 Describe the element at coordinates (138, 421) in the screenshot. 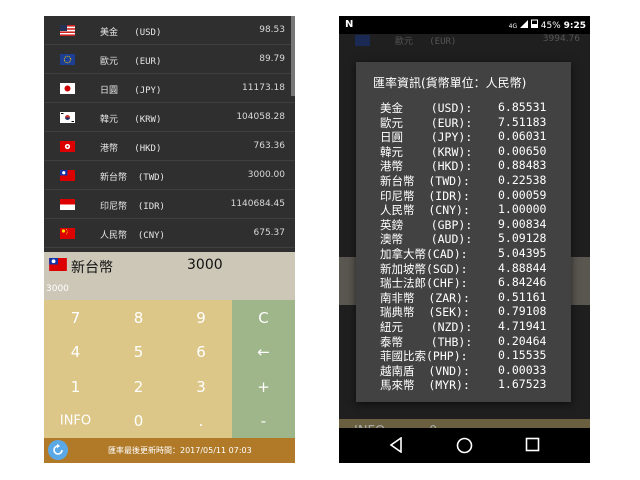

I see `key-0: 0` at that location.